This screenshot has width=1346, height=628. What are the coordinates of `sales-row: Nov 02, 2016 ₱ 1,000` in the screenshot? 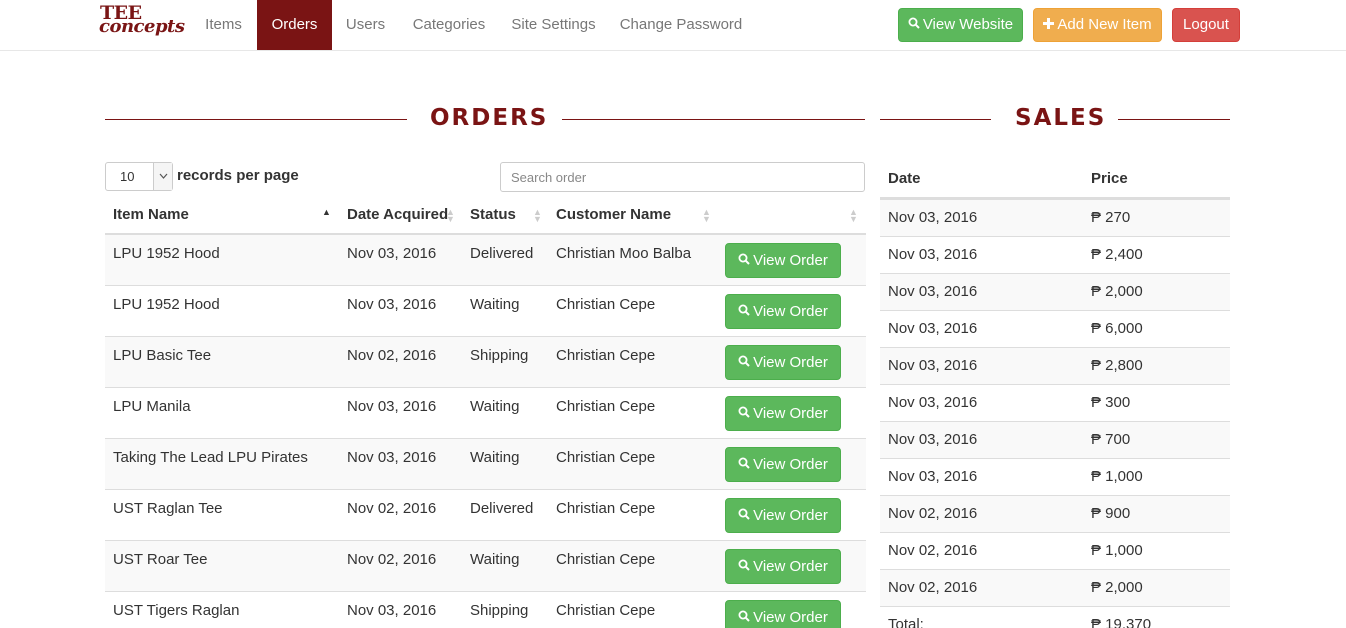 It's located at (1055, 550).